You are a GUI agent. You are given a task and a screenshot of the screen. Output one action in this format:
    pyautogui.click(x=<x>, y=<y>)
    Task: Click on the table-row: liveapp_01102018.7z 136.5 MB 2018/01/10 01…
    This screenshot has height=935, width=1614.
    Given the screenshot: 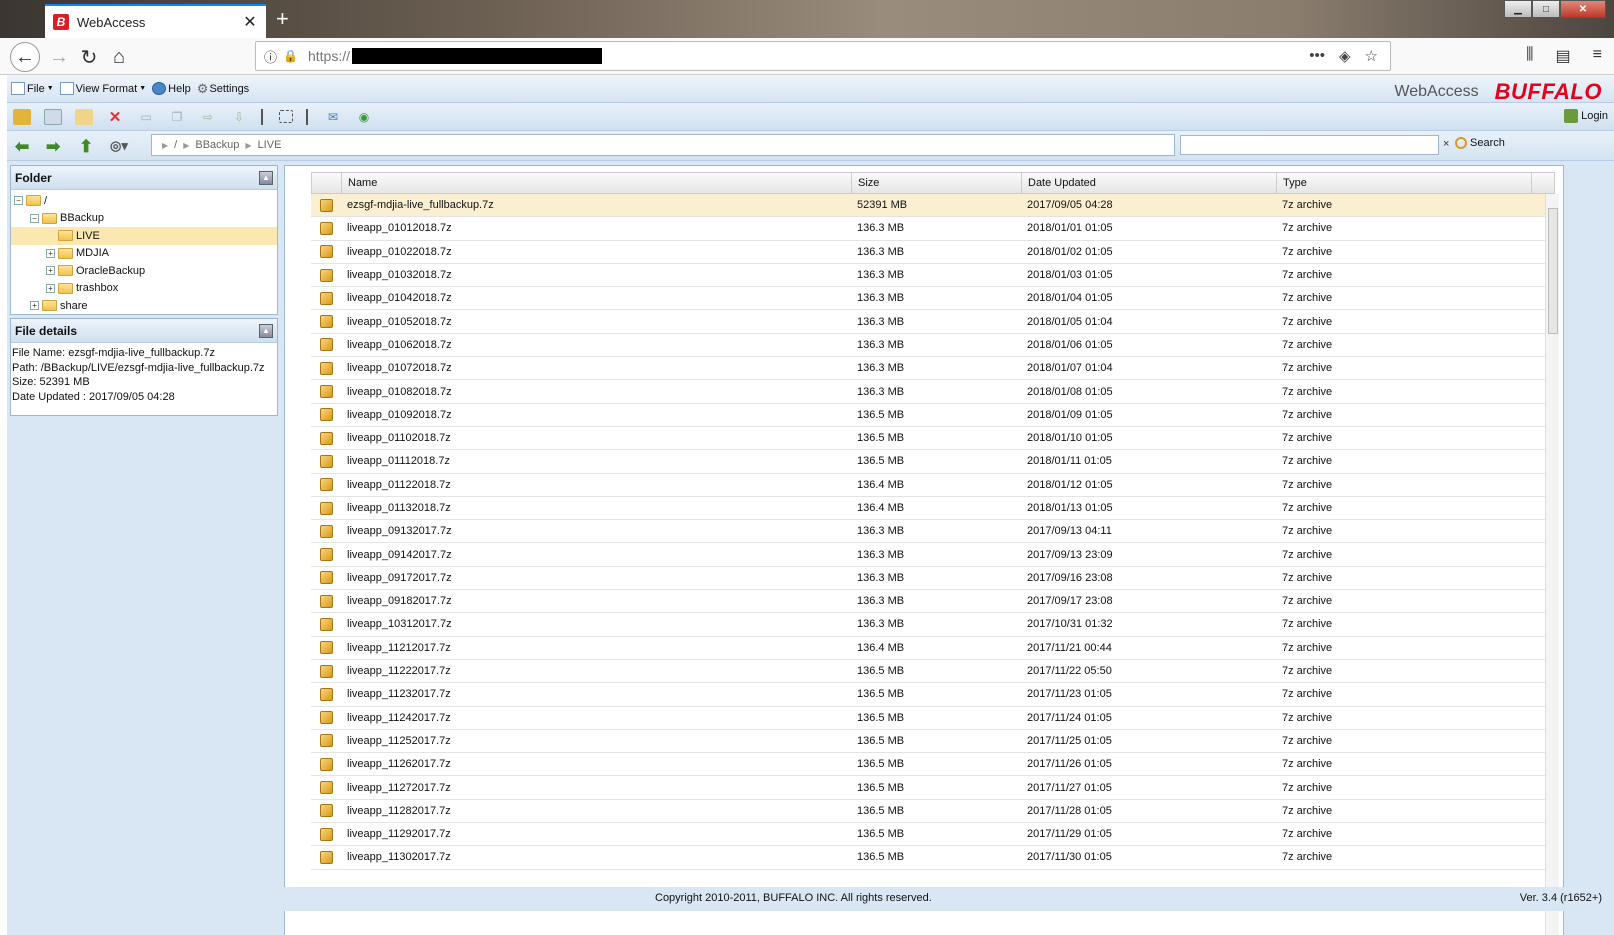 What is the action you would take?
    pyautogui.click(x=933, y=439)
    